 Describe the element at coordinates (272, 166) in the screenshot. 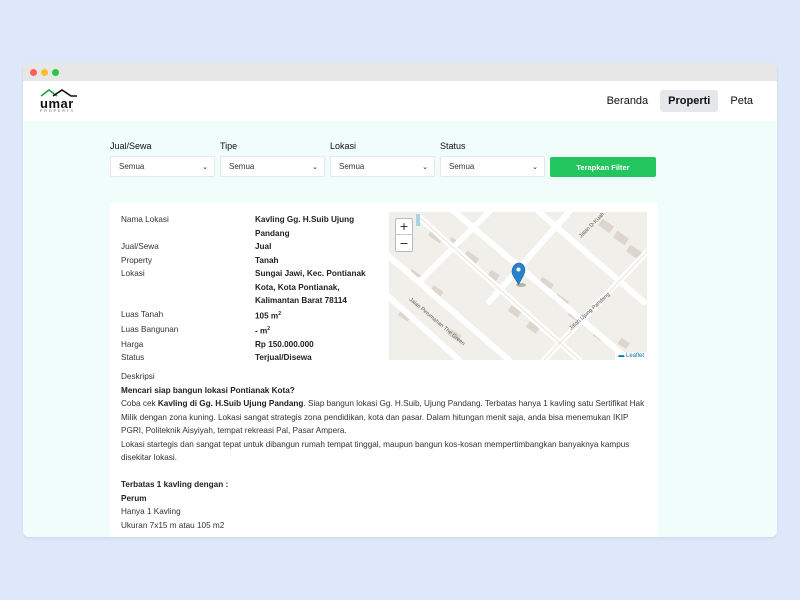

I see `tipe-select: Semua ⌄` at that location.